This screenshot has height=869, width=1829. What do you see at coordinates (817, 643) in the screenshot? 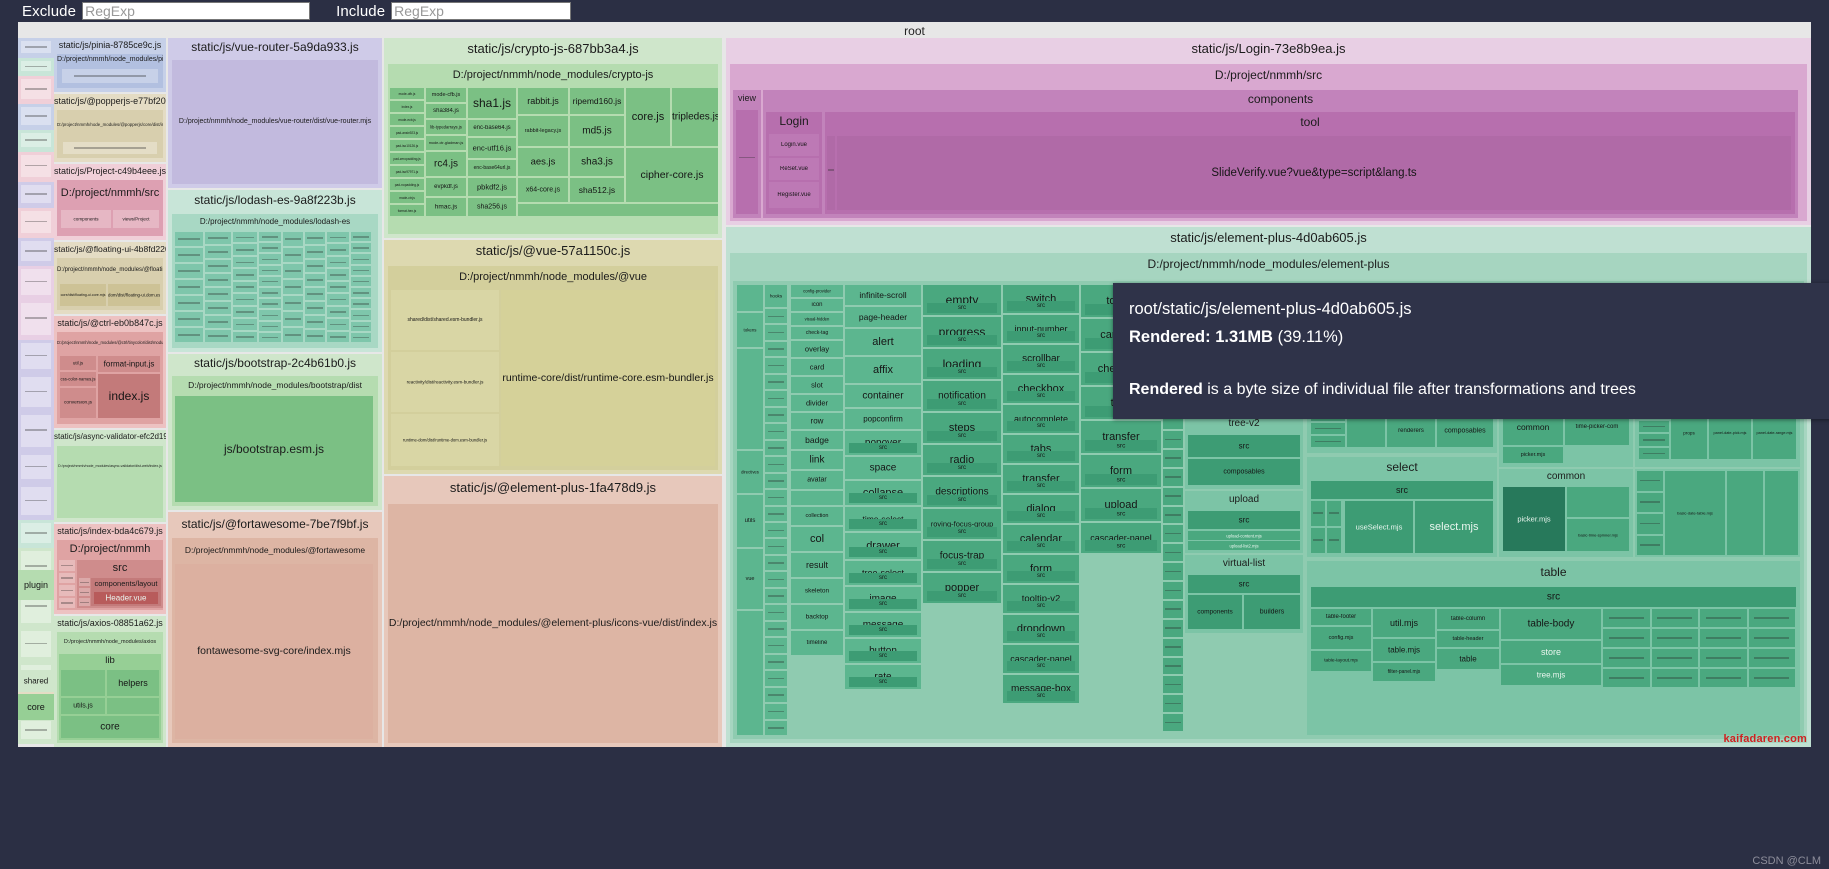
I see `treemap-leaf-component: timeline` at bounding box center [817, 643].